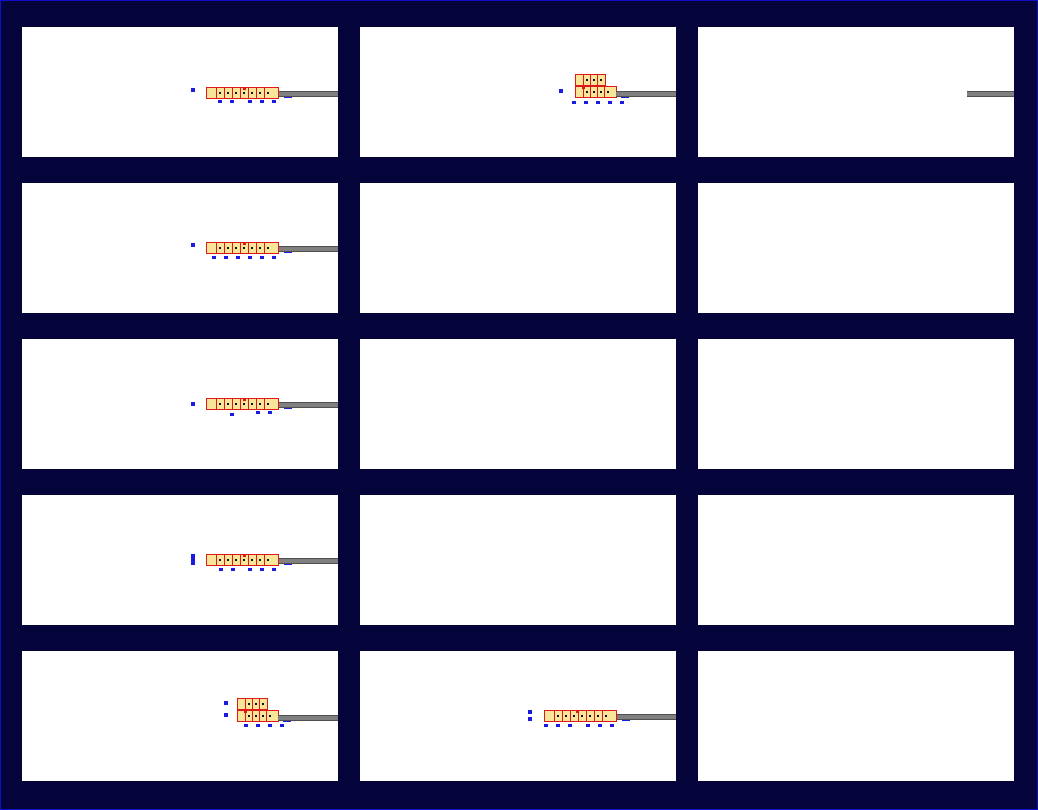  What do you see at coordinates (856, 92) in the screenshot?
I see `panel-r1c3` at bounding box center [856, 92].